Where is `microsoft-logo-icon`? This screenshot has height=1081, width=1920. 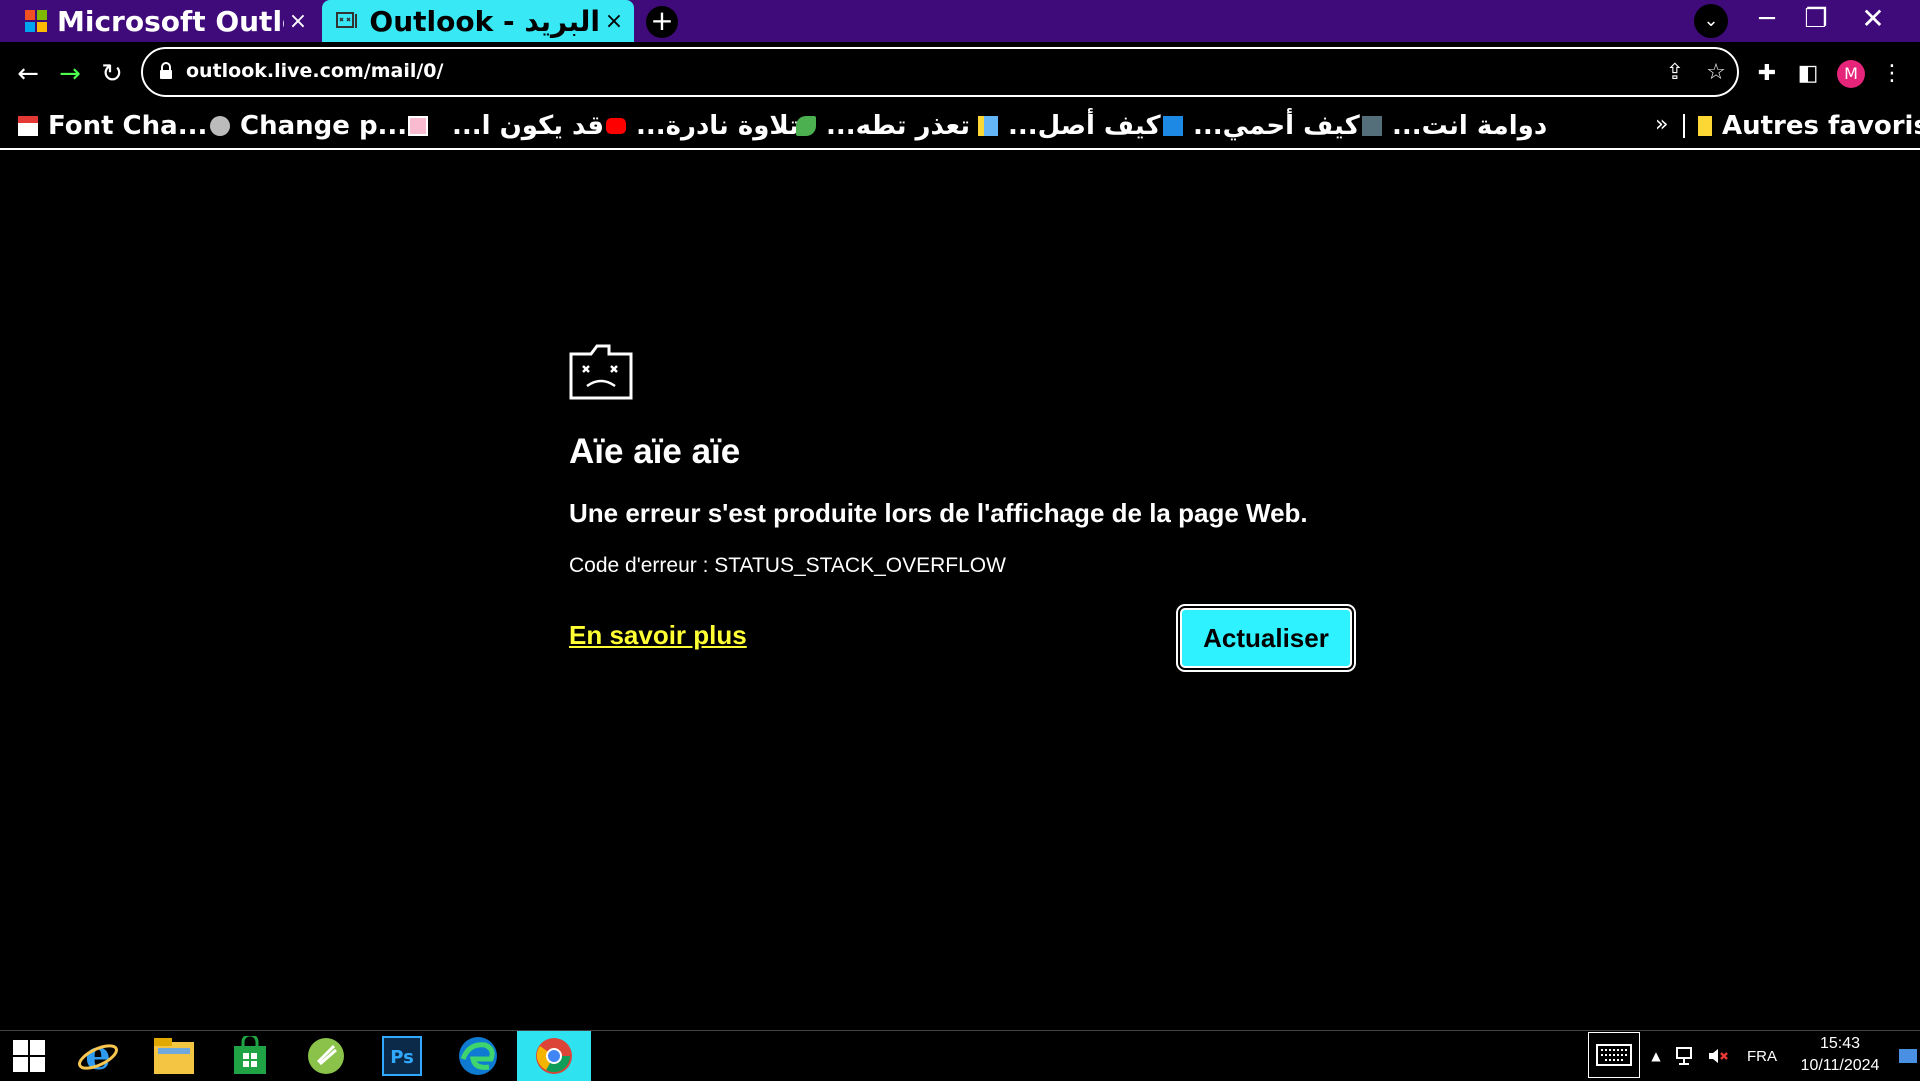 microsoft-logo-icon is located at coordinates (36, 21).